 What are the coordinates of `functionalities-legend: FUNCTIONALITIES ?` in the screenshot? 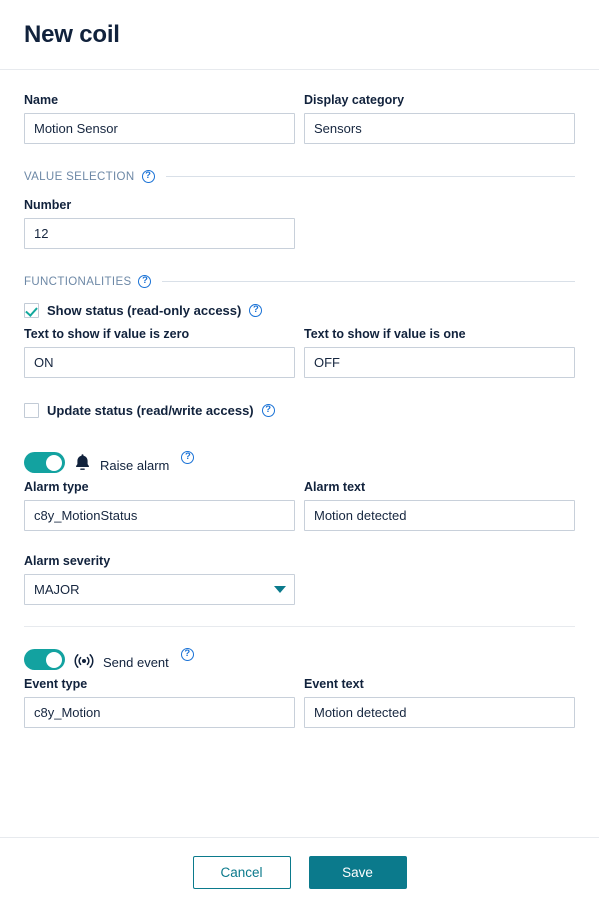 It's located at (299, 281).